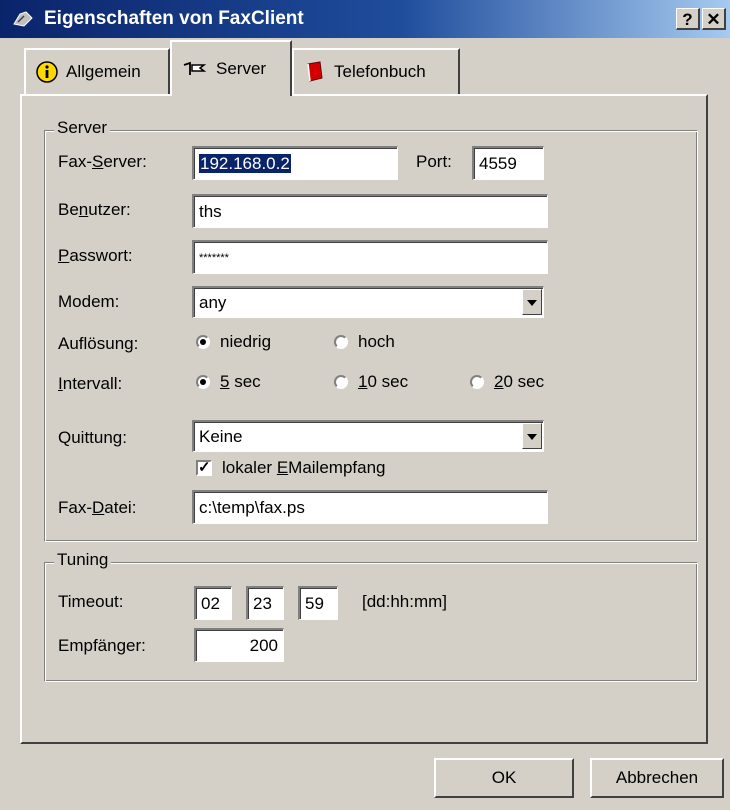 This screenshot has width=730, height=810. What do you see at coordinates (213, 603) in the screenshot?
I see `timeout-days-input: 02` at bounding box center [213, 603].